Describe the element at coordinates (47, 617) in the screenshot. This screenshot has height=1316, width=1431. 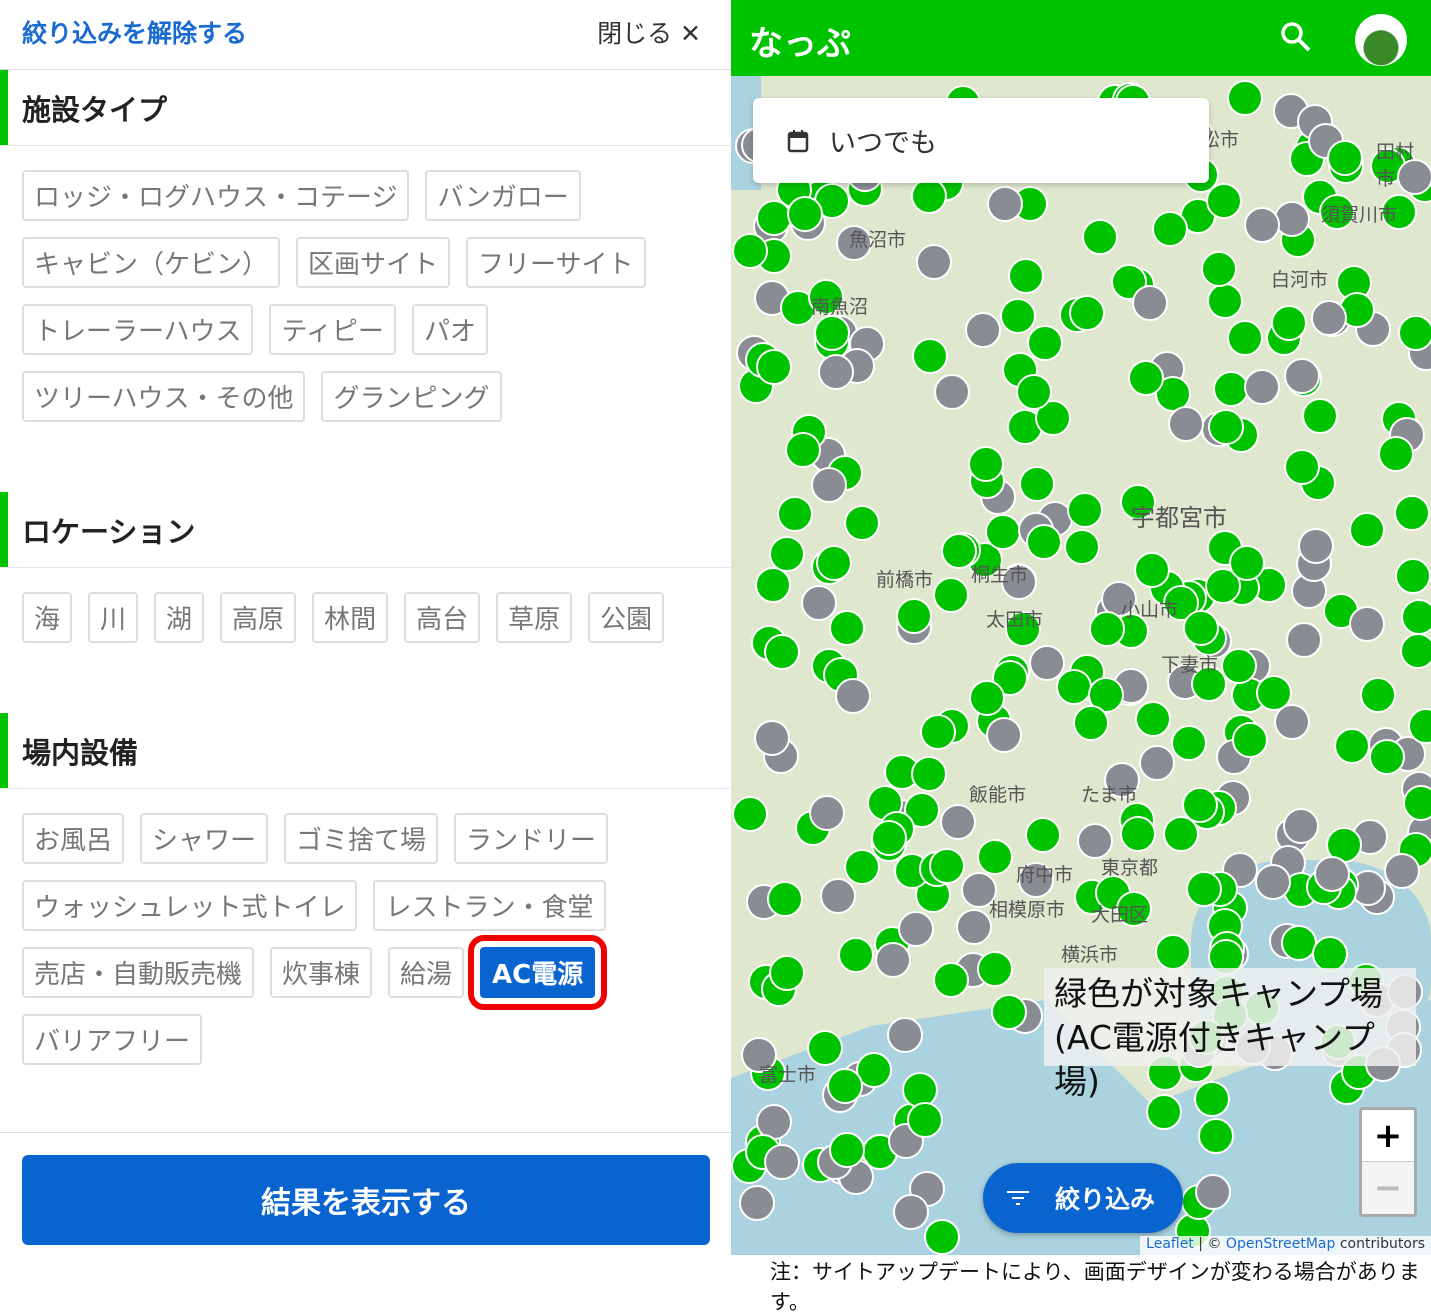
I see `filter-chip: 海` at that location.